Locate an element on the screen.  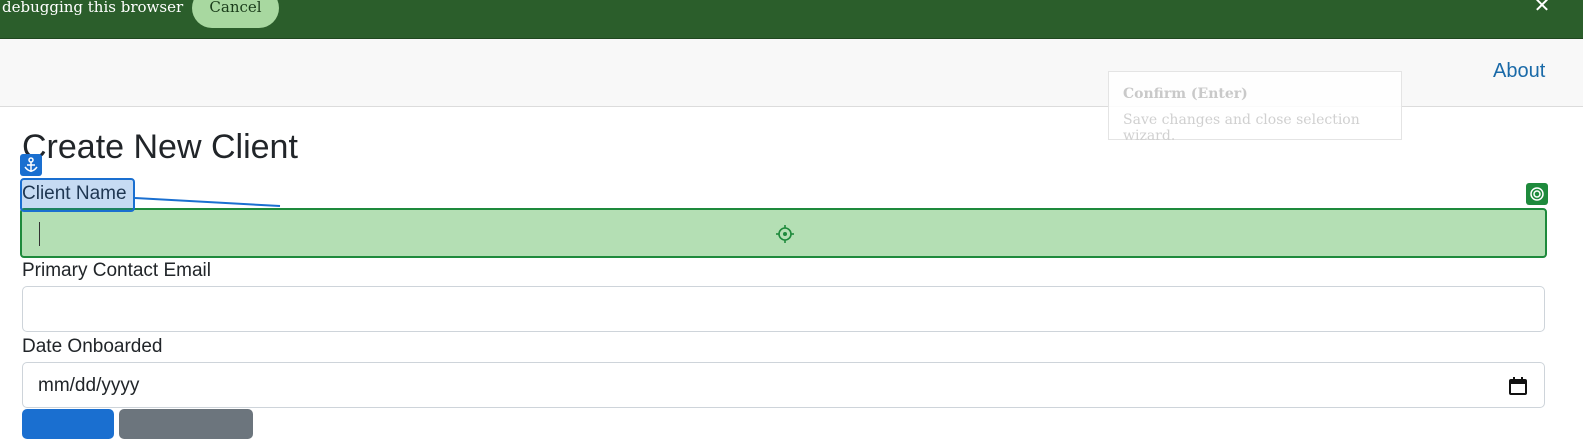
cancel-button: Cancel is located at coordinates (235, 14).